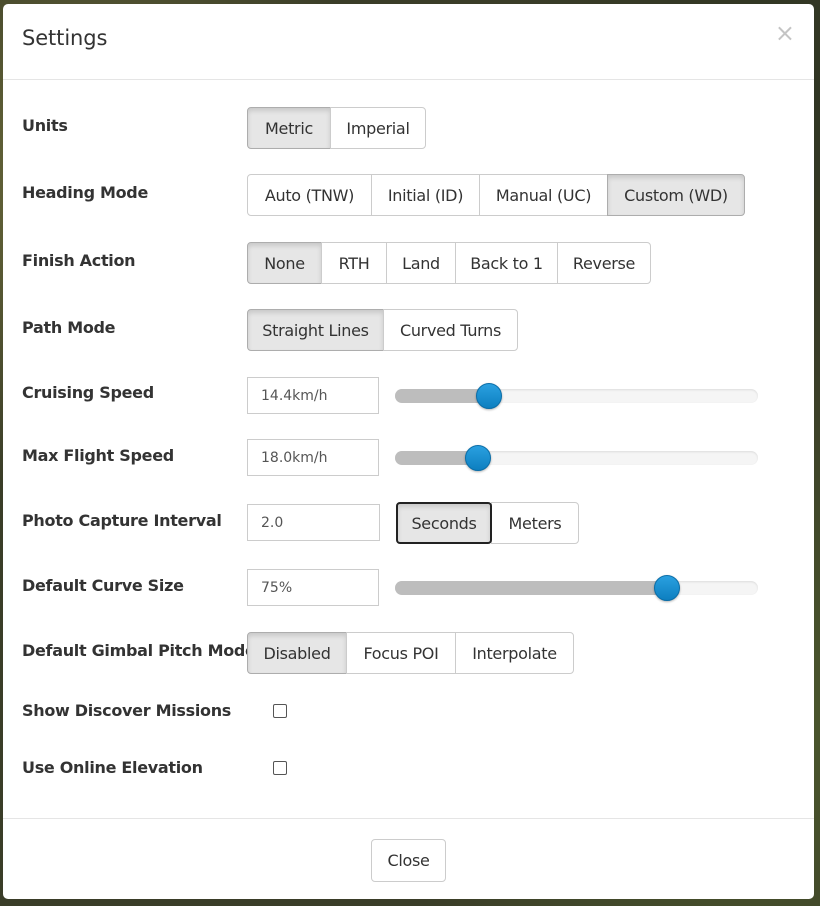  What do you see at coordinates (543, 195) in the screenshot?
I see `heading-manual-button: Manual (UC)` at bounding box center [543, 195].